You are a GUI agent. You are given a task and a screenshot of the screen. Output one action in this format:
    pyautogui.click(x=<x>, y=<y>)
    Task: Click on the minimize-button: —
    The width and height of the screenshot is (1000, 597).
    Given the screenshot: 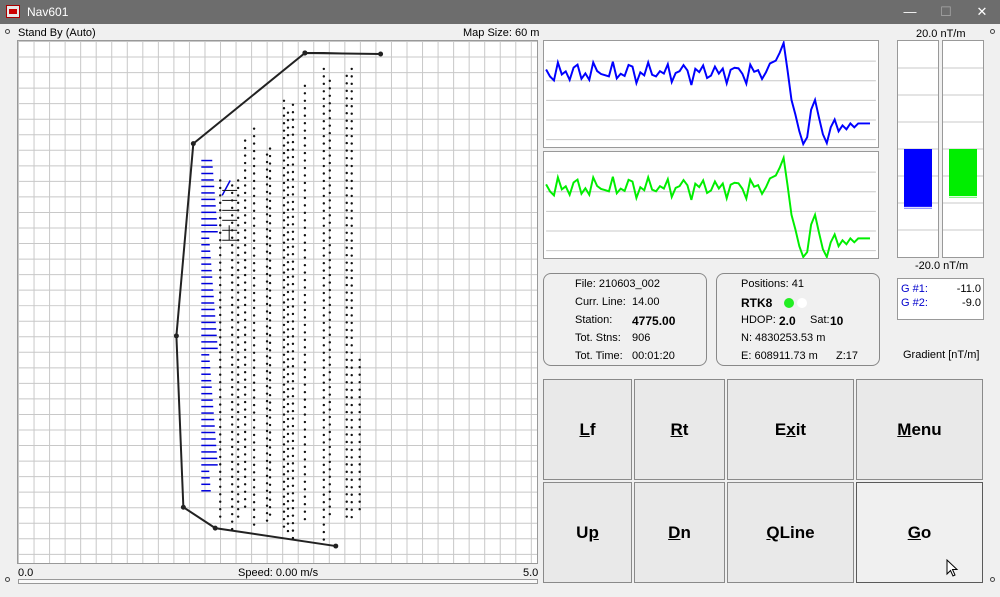 What is the action you would take?
    pyautogui.click(x=910, y=12)
    